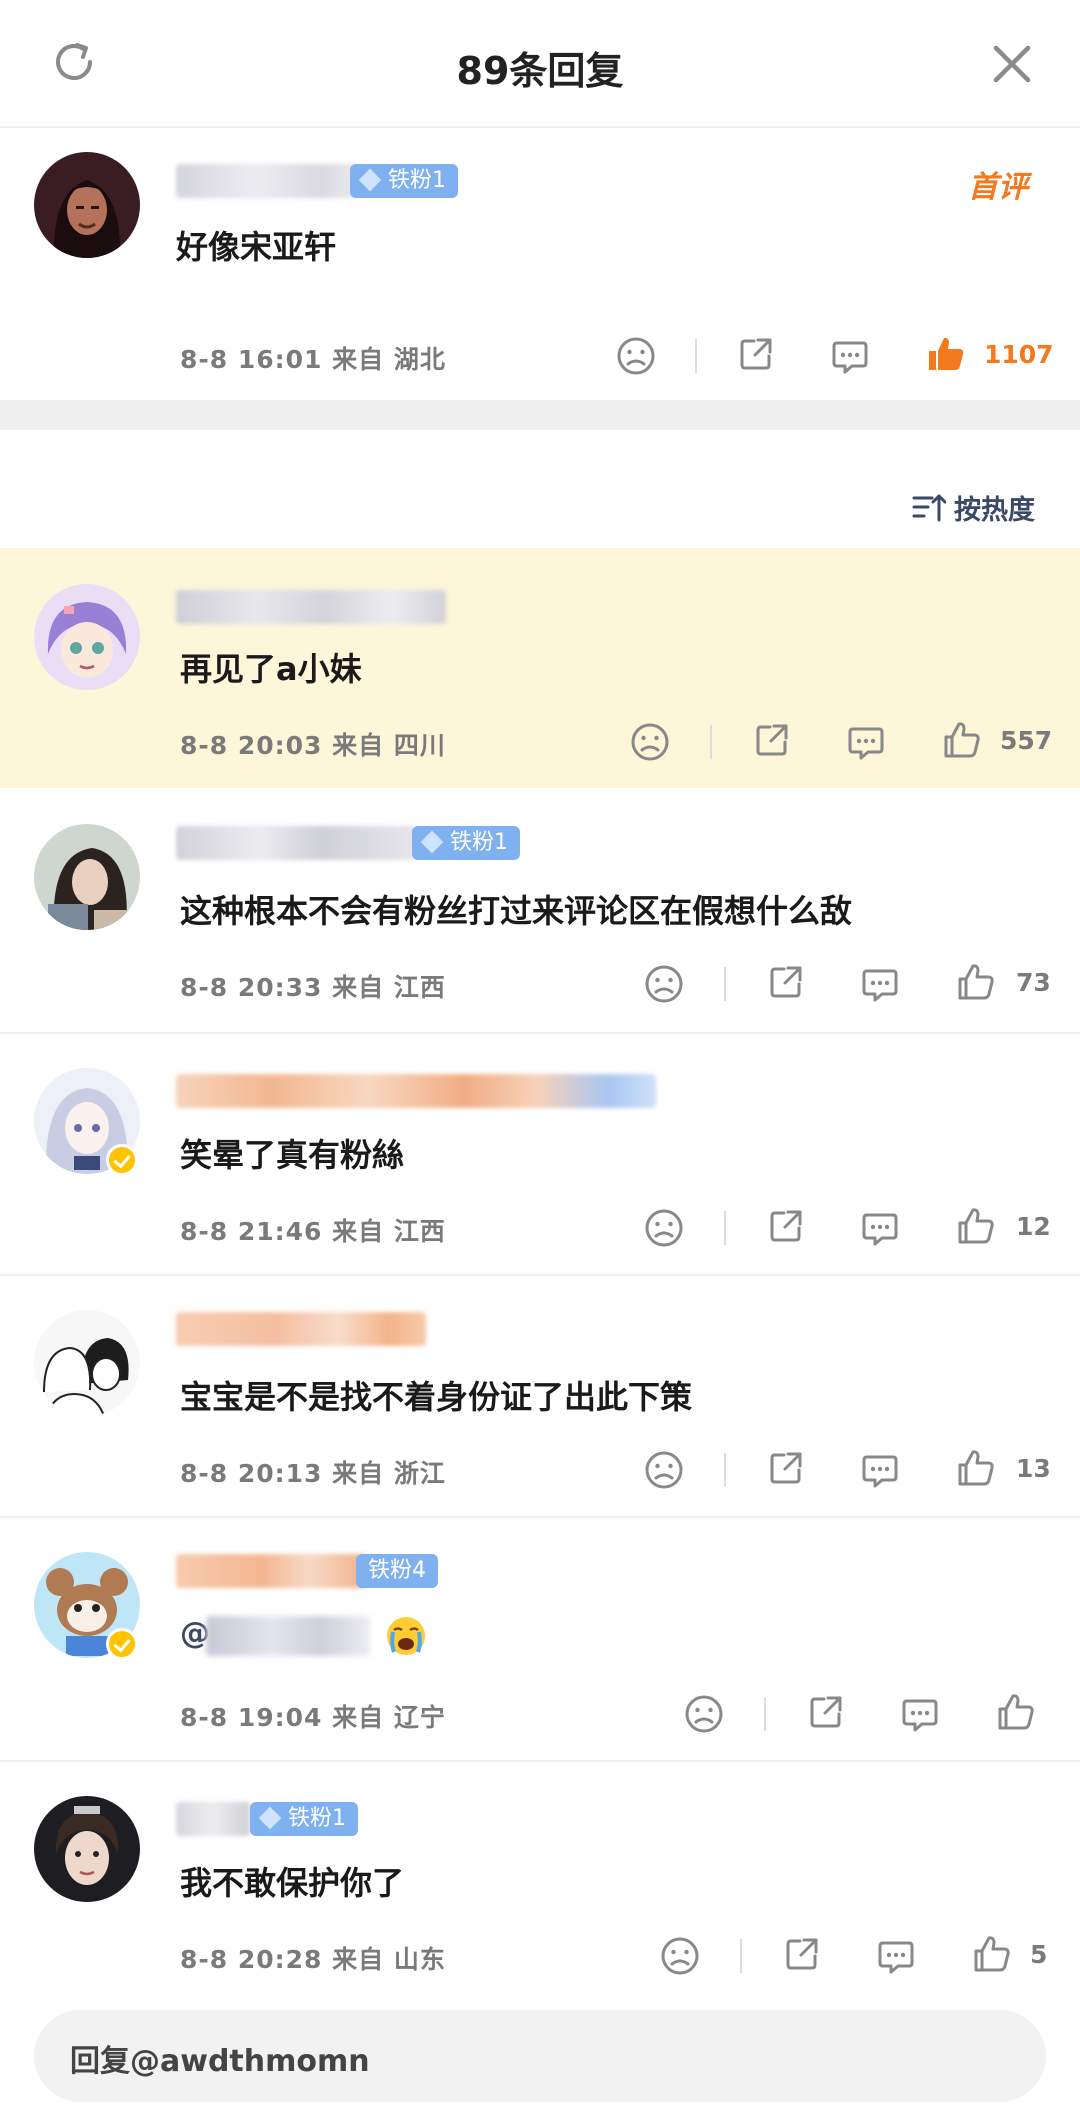 The image size is (1080, 2119). What do you see at coordinates (436, 1397) in the screenshot?
I see `comment-text: 宝宝是不是找不着身份证了出此下策` at bounding box center [436, 1397].